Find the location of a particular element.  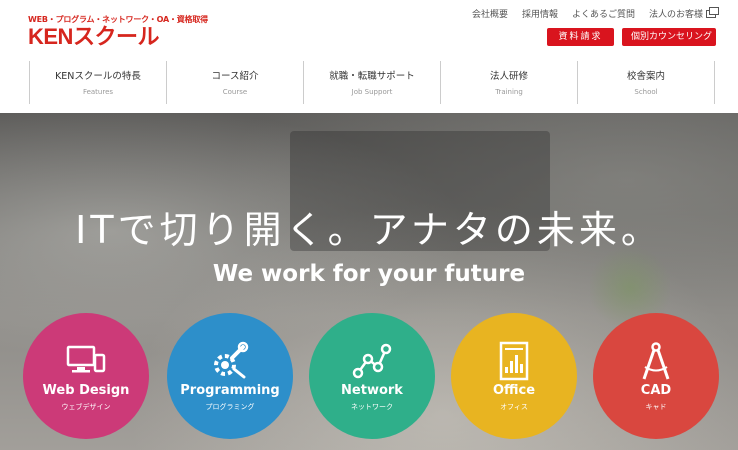

category-programming: Programming プログラミング is located at coordinates (230, 376).